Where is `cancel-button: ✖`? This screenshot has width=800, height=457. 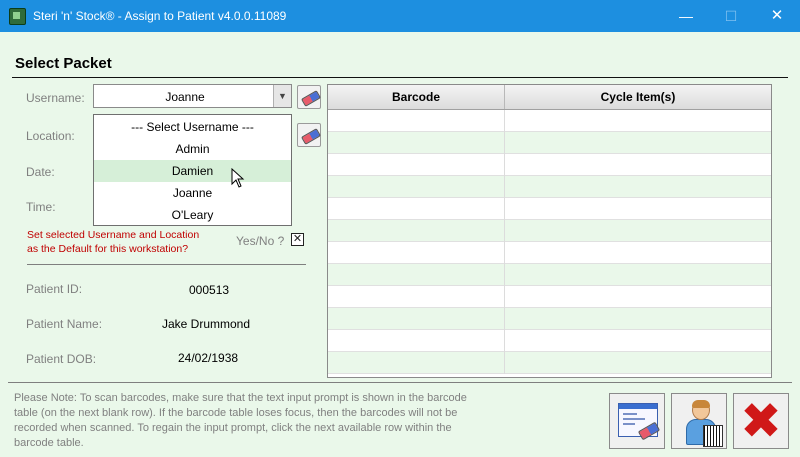
cancel-button: ✖ is located at coordinates (761, 421).